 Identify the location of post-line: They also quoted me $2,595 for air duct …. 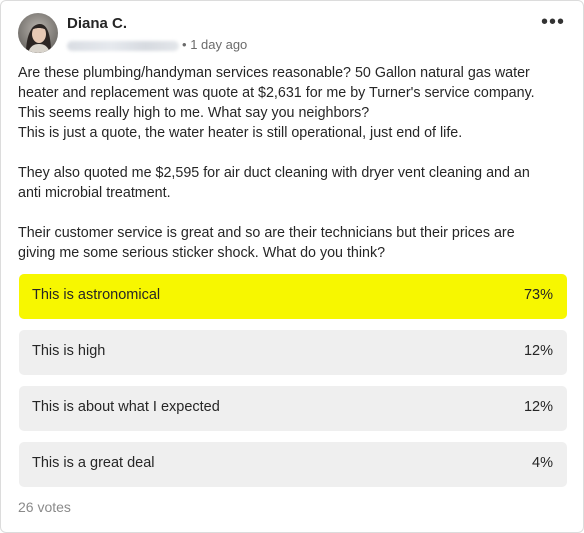
(274, 173).